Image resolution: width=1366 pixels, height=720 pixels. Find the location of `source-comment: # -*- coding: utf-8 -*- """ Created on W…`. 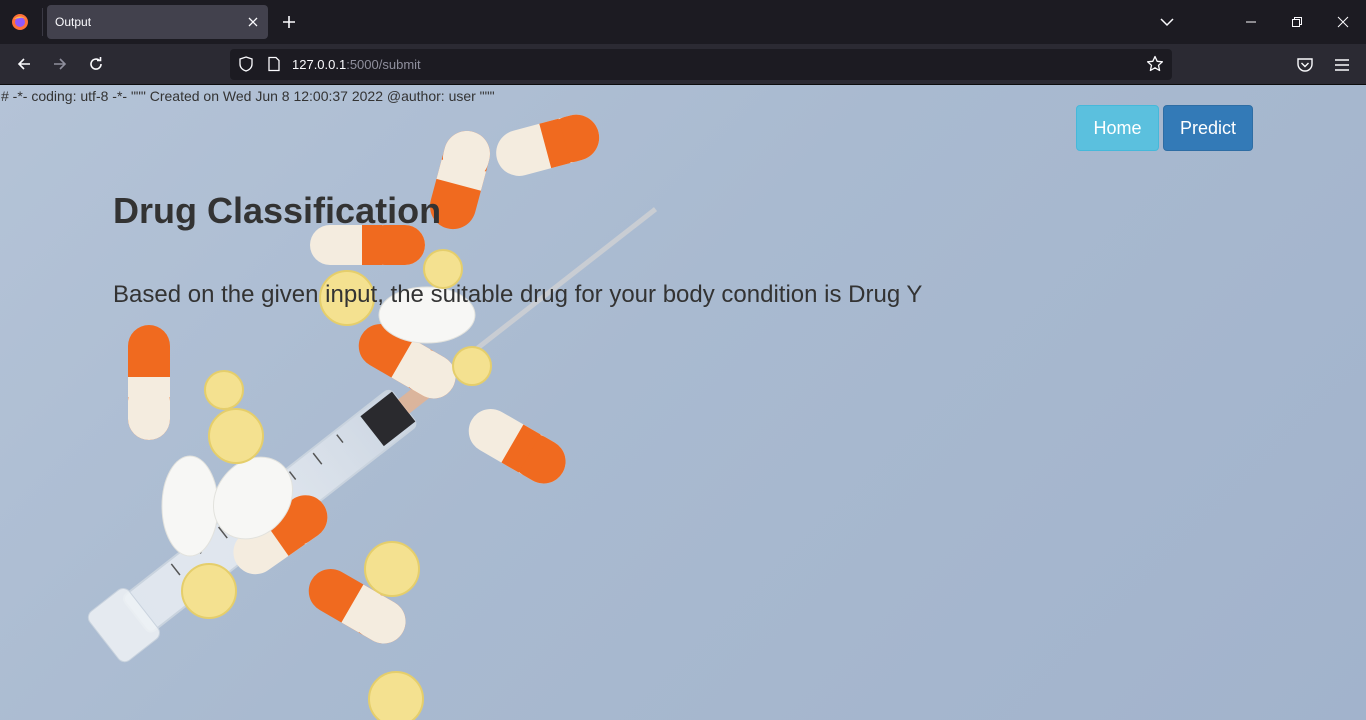

source-comment: # -*- coding: utf-8 -*- """ Created on W… is located at coordinates (248, 96).